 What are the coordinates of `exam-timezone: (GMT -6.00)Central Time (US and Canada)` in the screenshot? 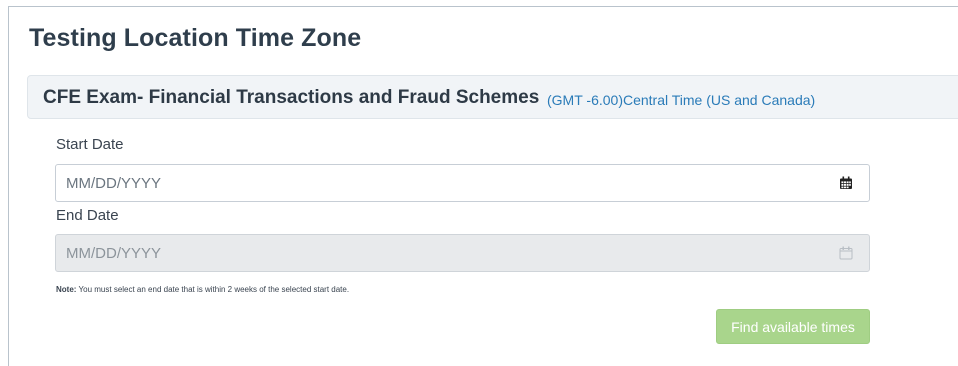 It's located at (681, 100).